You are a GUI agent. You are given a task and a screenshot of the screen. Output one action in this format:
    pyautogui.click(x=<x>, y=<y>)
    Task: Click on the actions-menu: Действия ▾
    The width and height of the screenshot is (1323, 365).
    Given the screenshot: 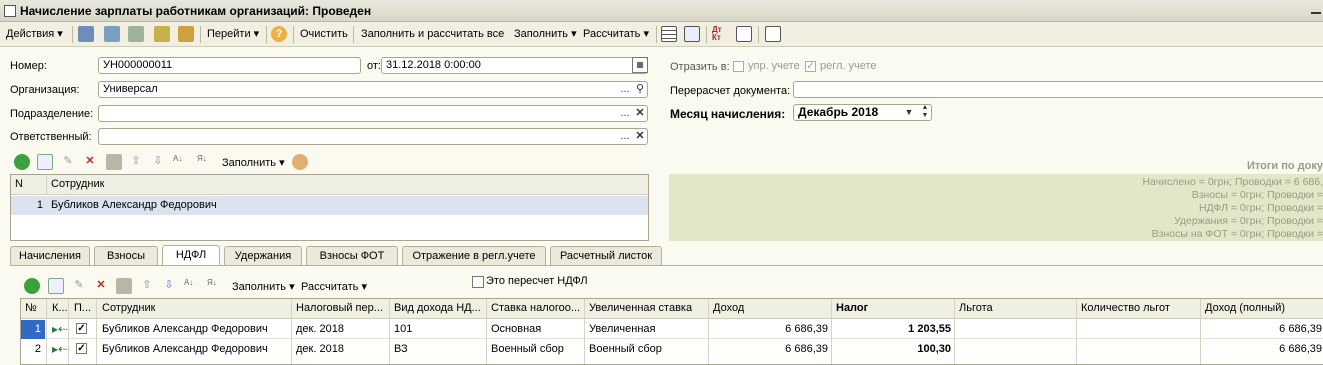 What is the action you would take?
    pyautogui.click(x=34, y=34)
    